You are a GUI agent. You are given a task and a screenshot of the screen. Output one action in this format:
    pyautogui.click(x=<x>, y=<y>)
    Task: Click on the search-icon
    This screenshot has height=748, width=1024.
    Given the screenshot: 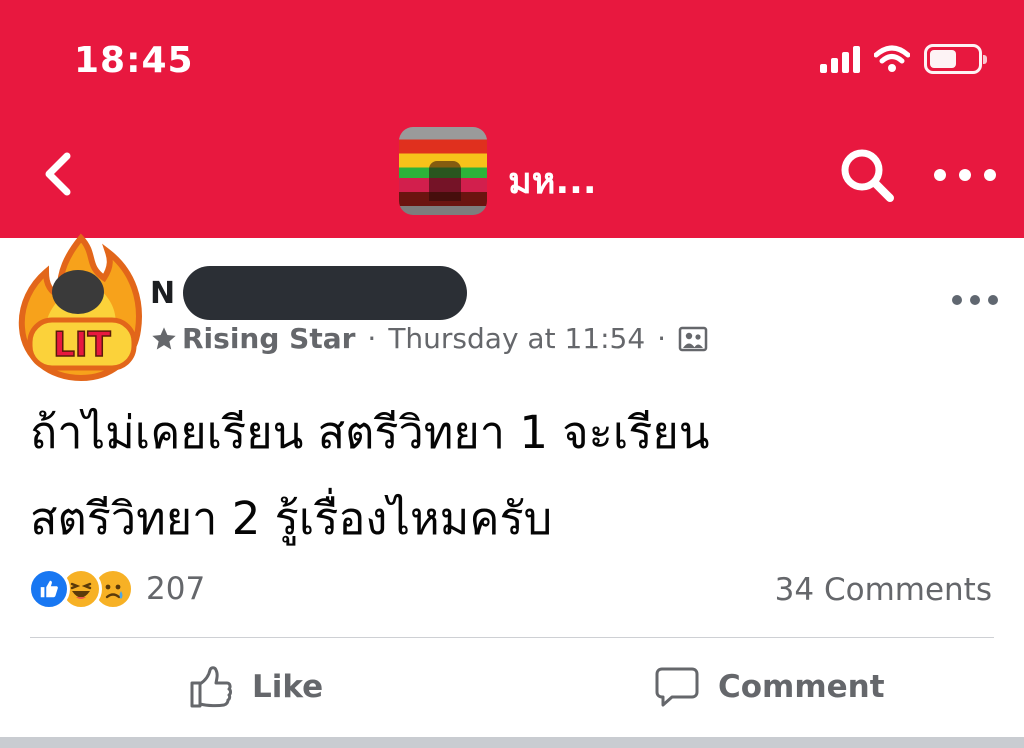 What is the action you would take?
    pyautogui.click(x=867, y=175)
    